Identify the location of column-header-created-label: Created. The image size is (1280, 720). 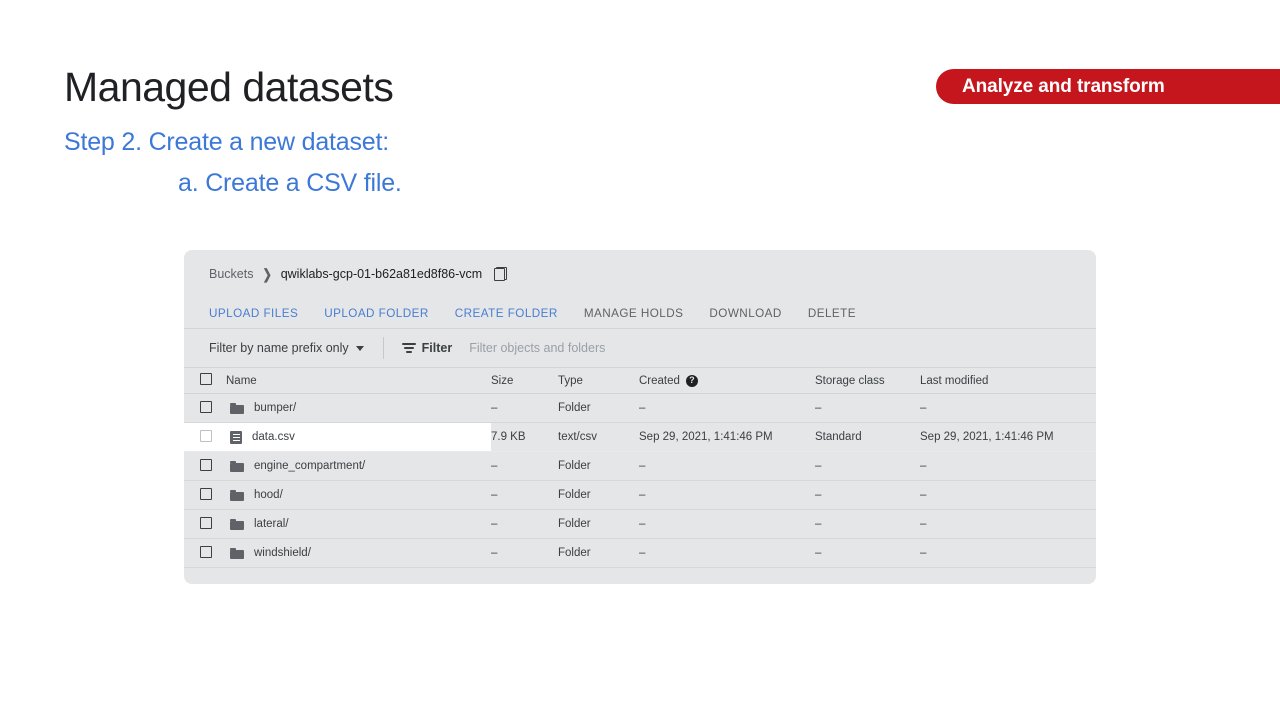
(659, 380).